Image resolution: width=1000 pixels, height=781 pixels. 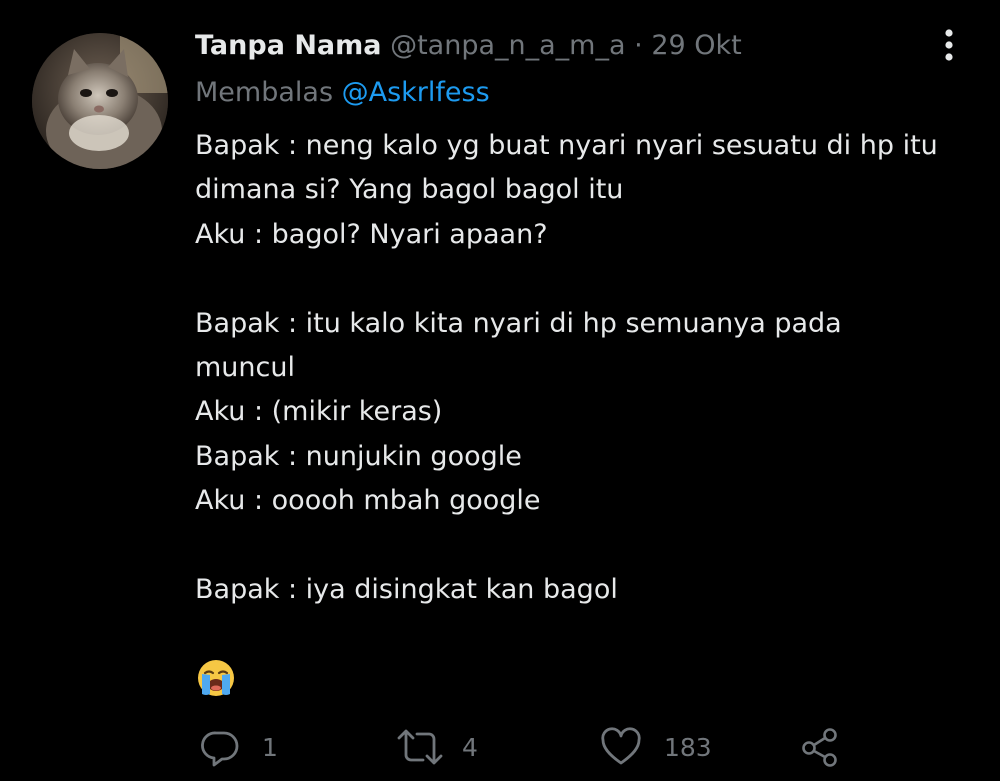 What do you see at coordinates (688, 747) in the screenshot?
I see `like-count: 183` at bounding box center [688, 747].